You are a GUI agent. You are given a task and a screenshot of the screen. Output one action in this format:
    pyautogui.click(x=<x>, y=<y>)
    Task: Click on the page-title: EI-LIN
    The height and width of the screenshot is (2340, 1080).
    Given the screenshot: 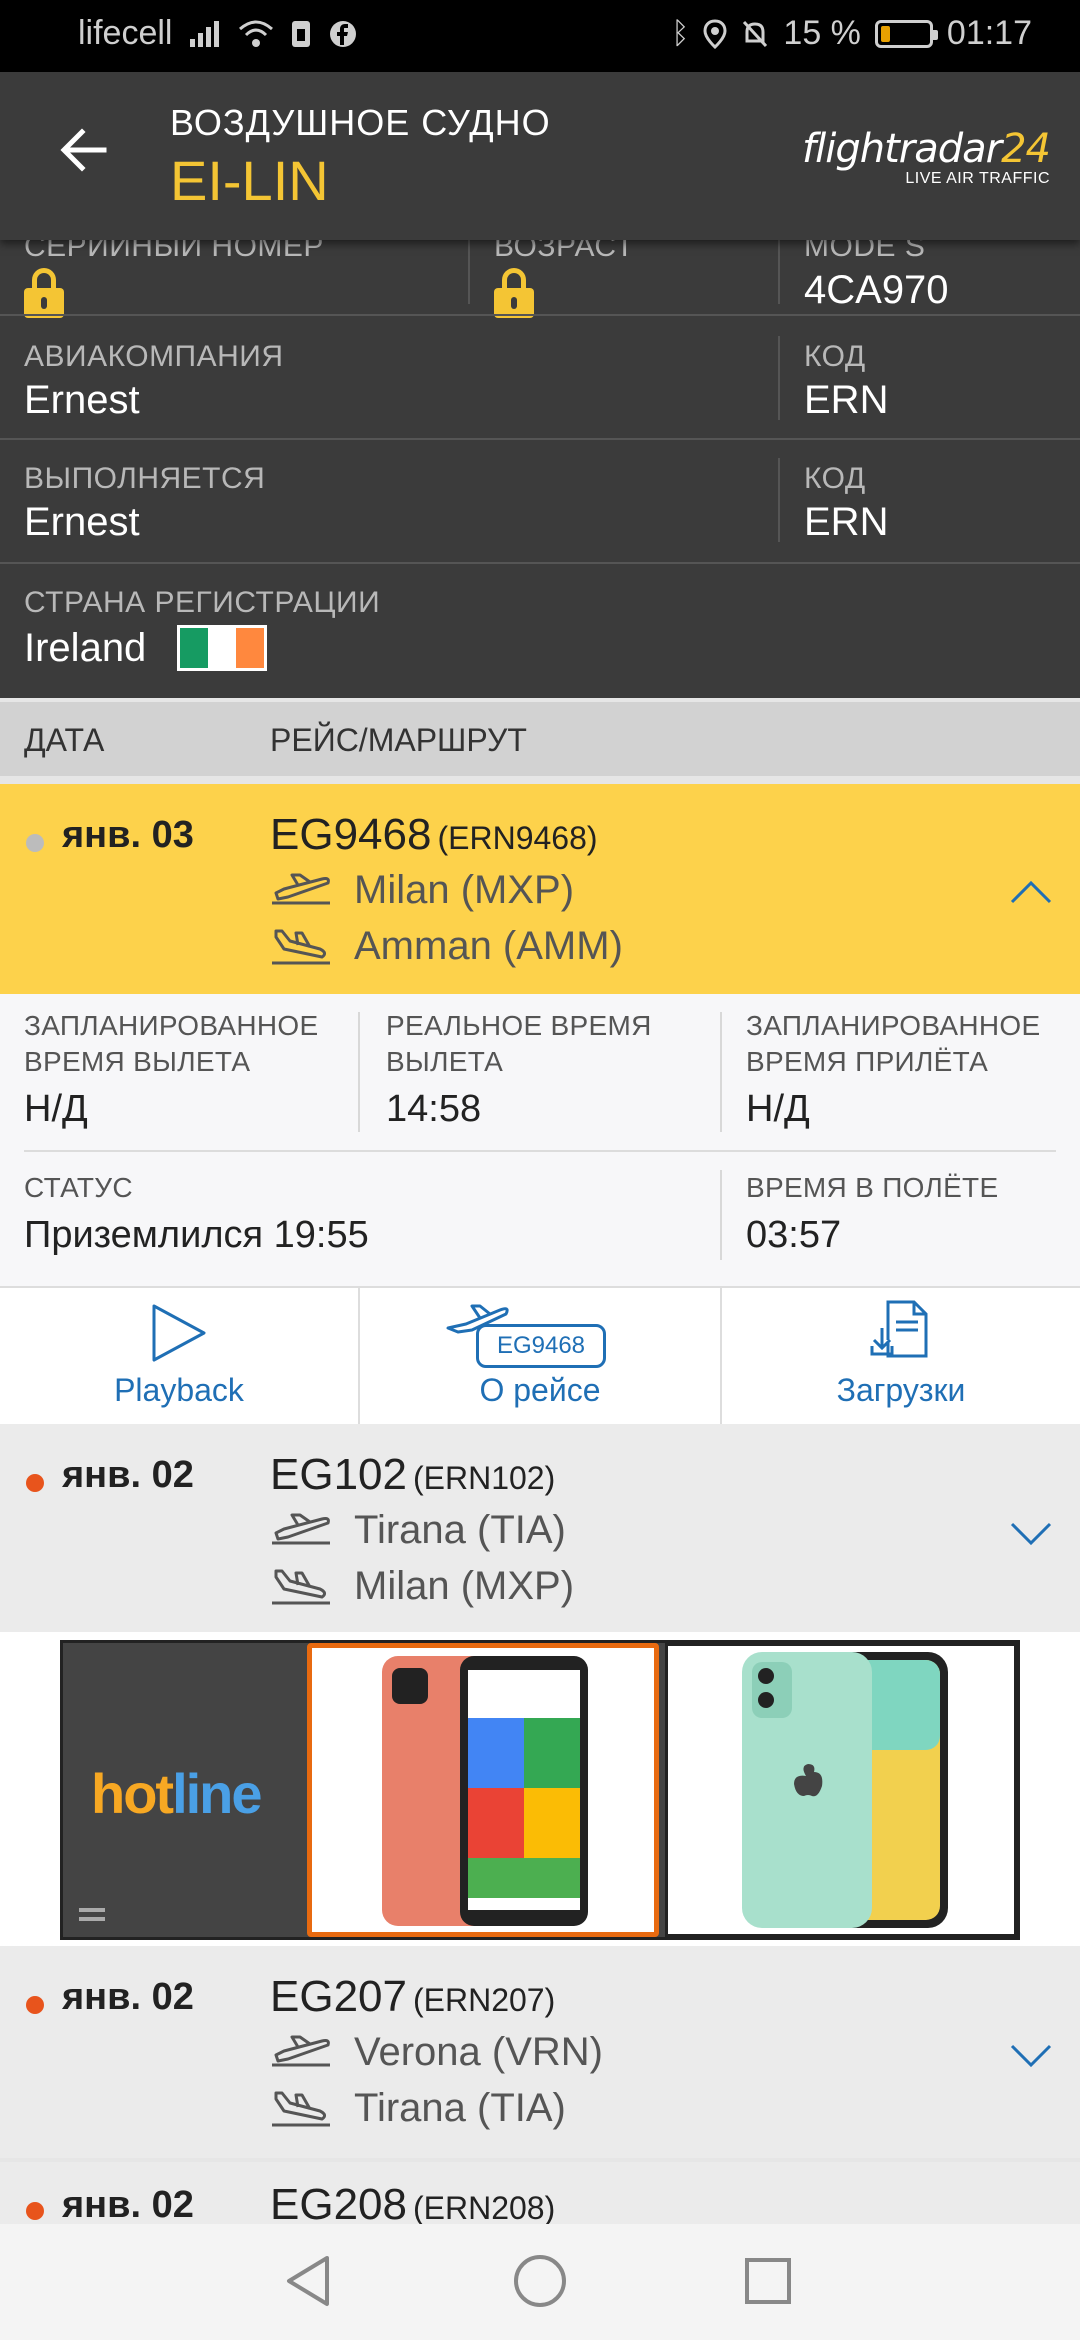 What is the action you would take?
    pyautogui.click(x=249, y=180)
    